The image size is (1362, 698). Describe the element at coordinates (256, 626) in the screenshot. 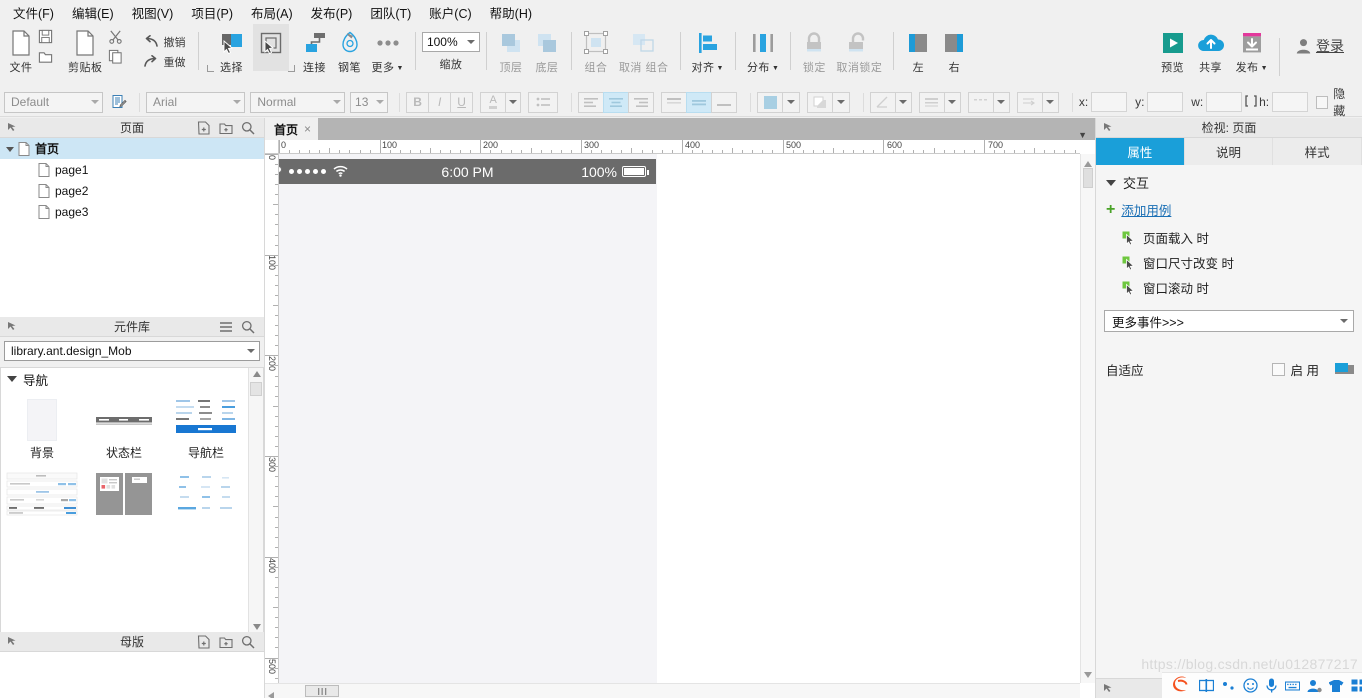

I see `scroll-down-arrow-icon` at that location.